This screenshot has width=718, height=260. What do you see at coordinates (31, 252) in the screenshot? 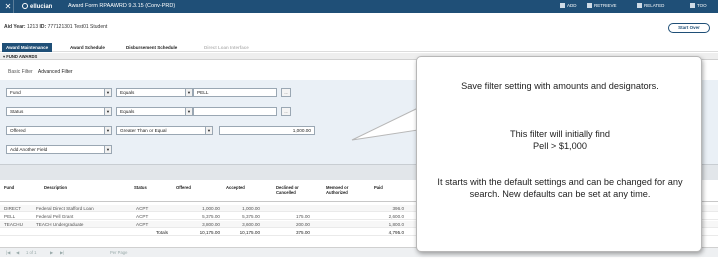
I see `page-indicator: 1 of 1` at bounding box center [31, 252].